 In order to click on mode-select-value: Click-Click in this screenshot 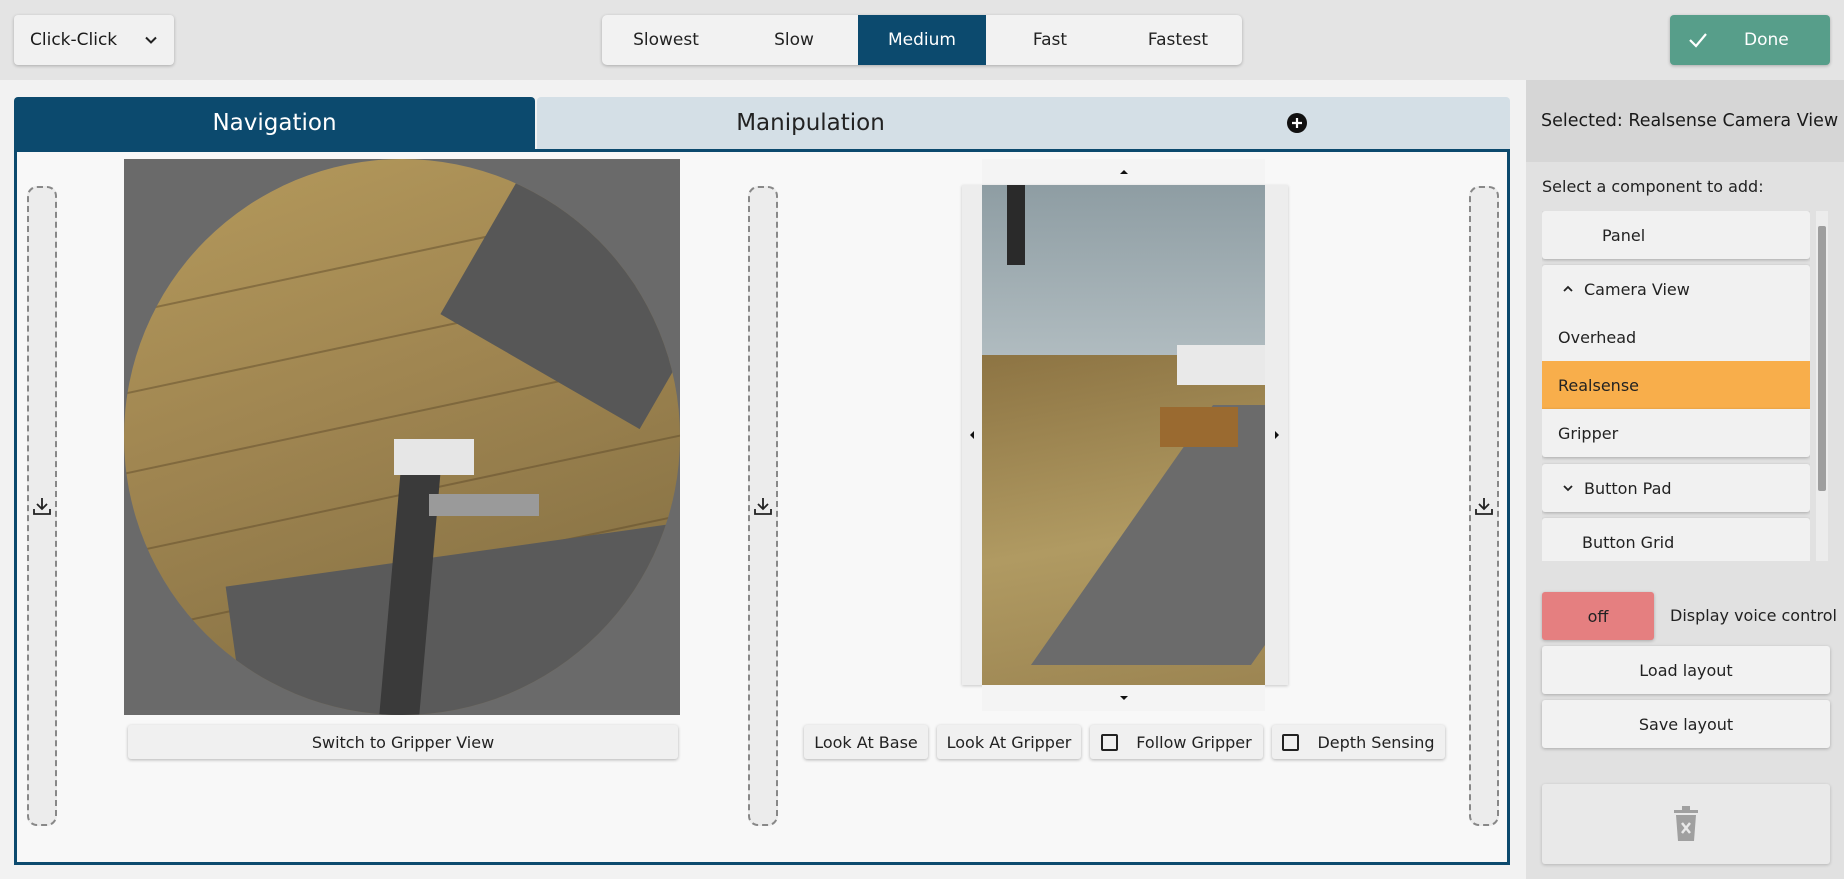, I will do `click(74, 40)`.